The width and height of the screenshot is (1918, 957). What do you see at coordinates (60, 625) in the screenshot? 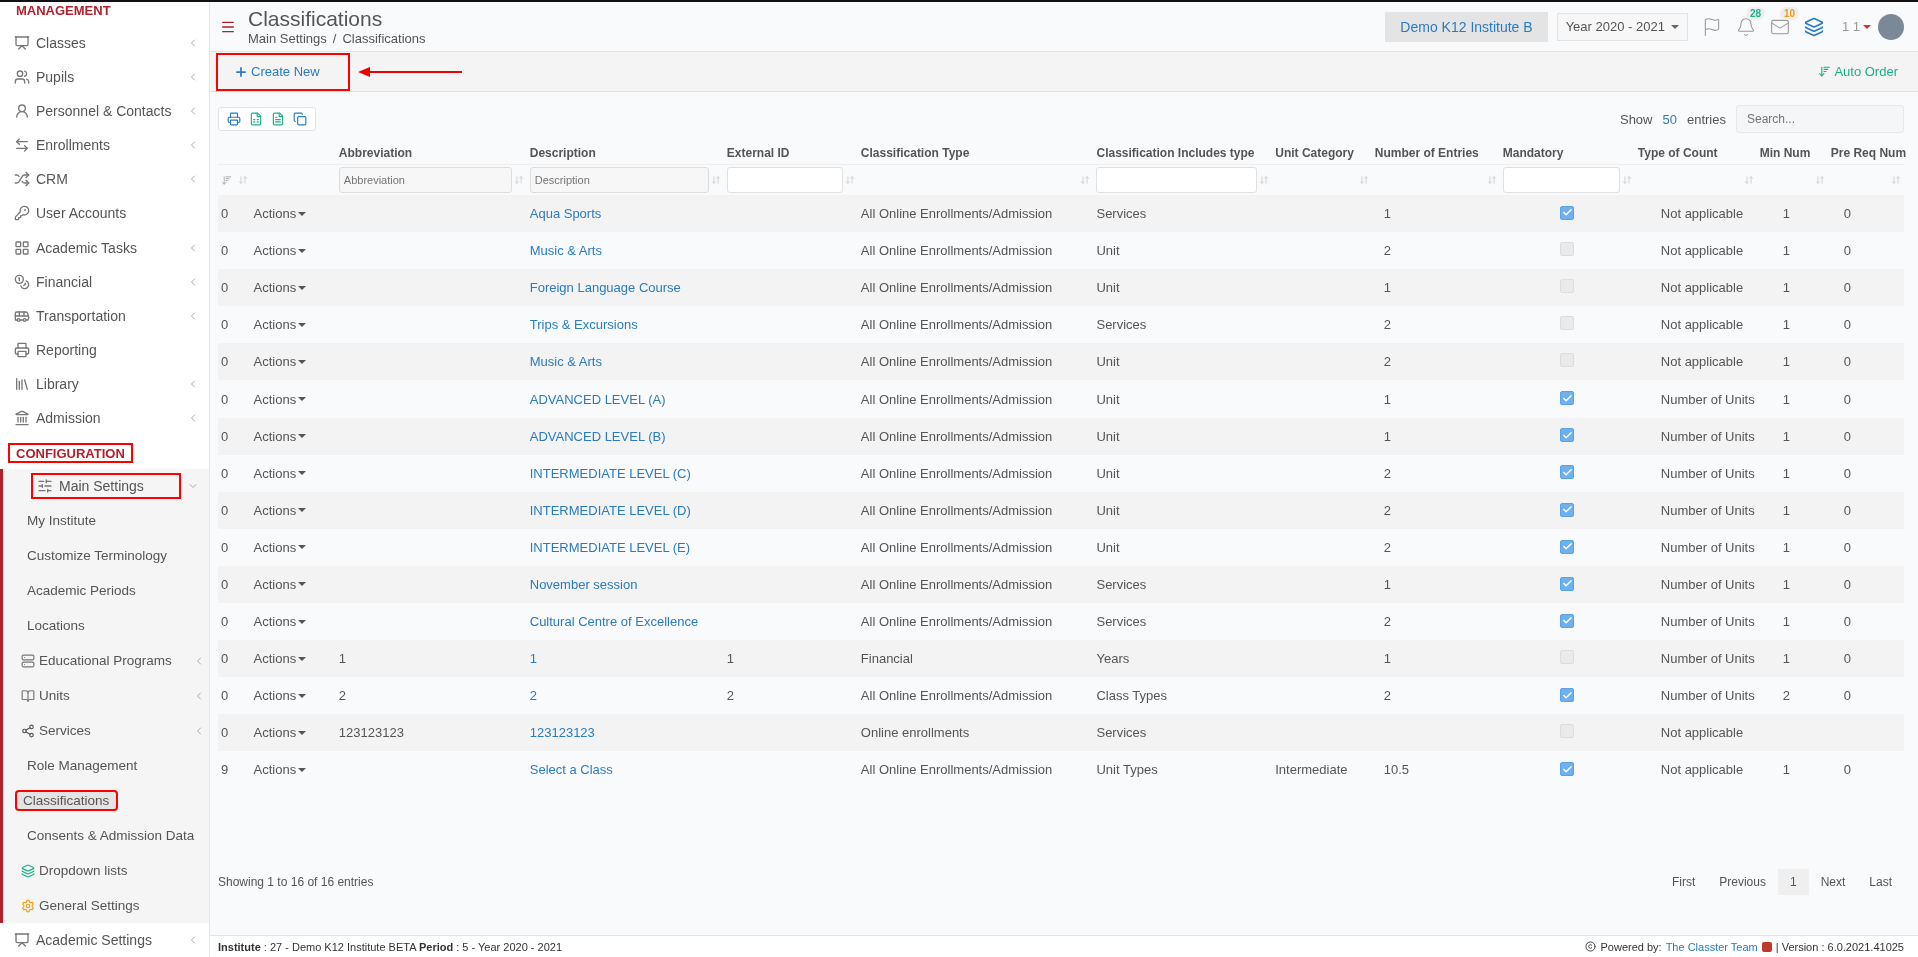
I see `submenu-item: Locations` at bounding box center [60, 625].